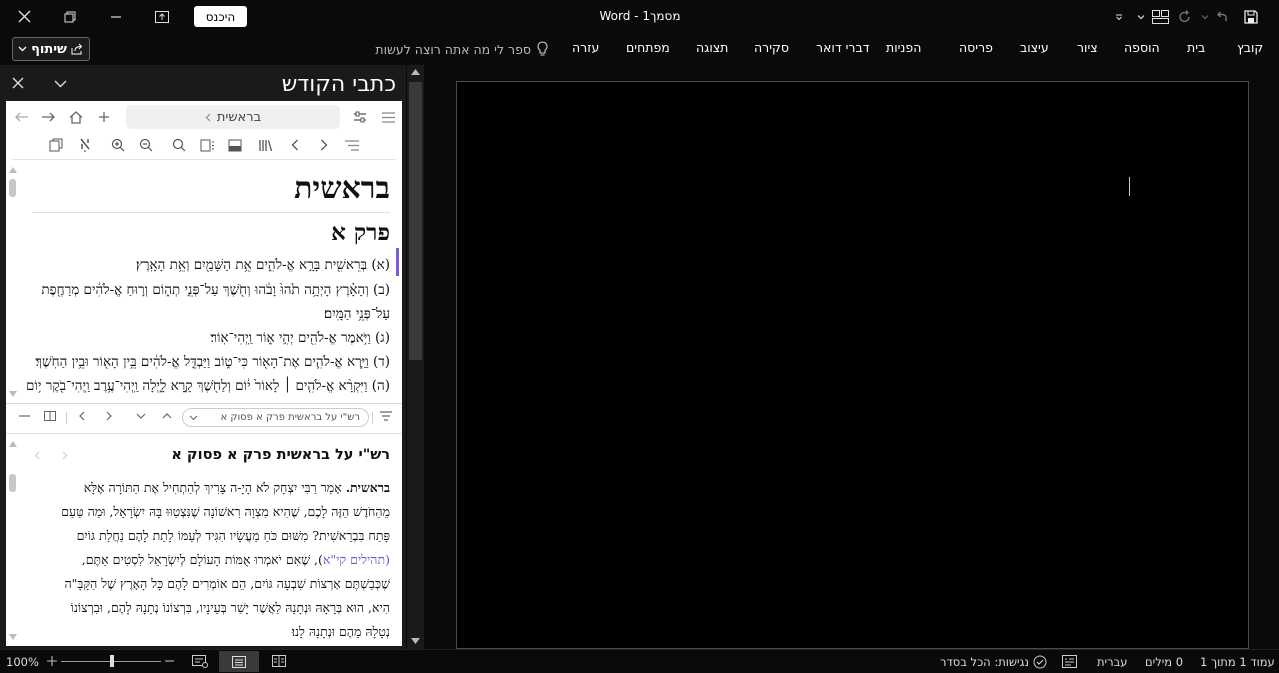  Describe the element at coordinates (1237, 662) in the screenshot. I see `page-number: עמוד 1 מתוך 1` at that location.